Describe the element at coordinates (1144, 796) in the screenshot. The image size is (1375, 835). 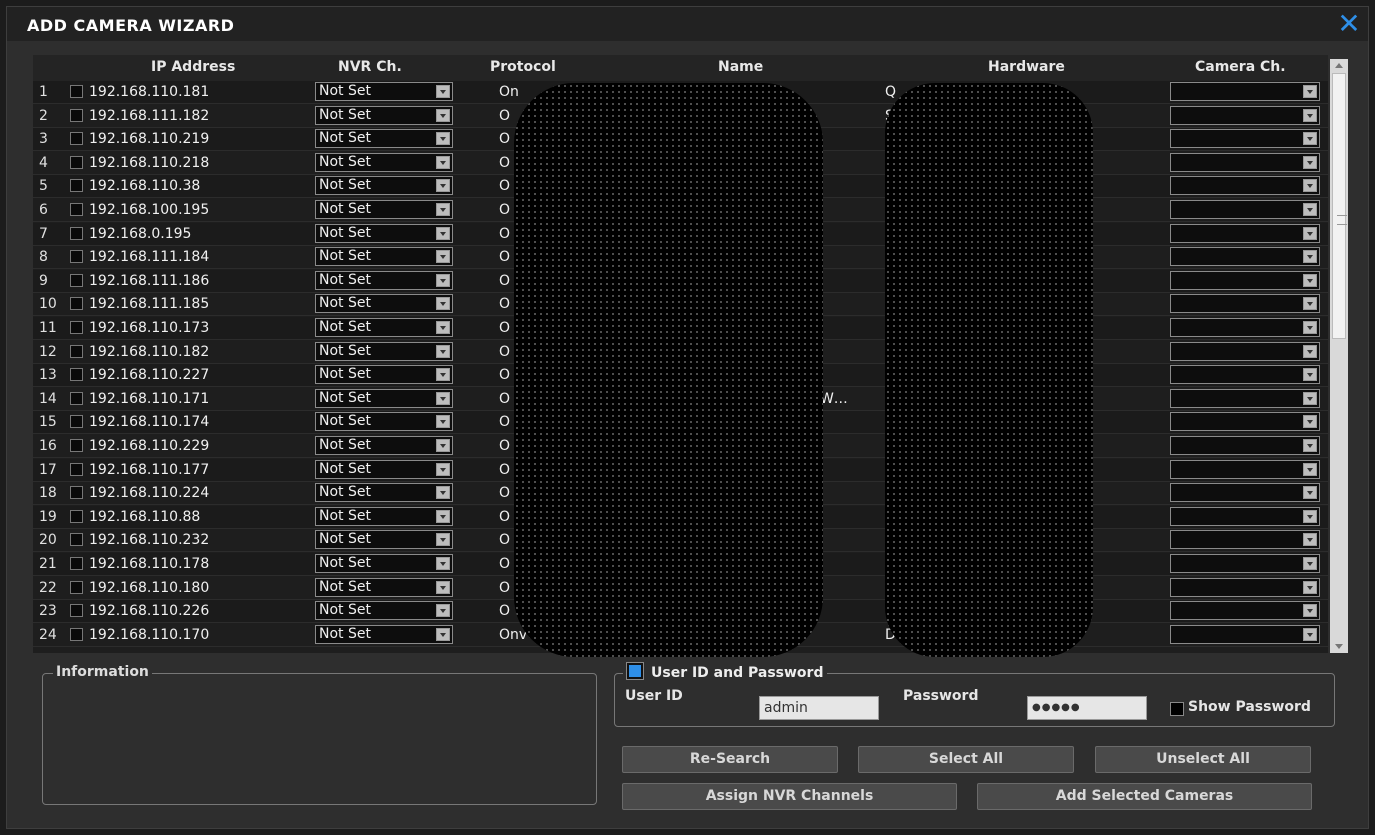
I see `add-selected-cameras-button: Add Selected Cameras` at that location.